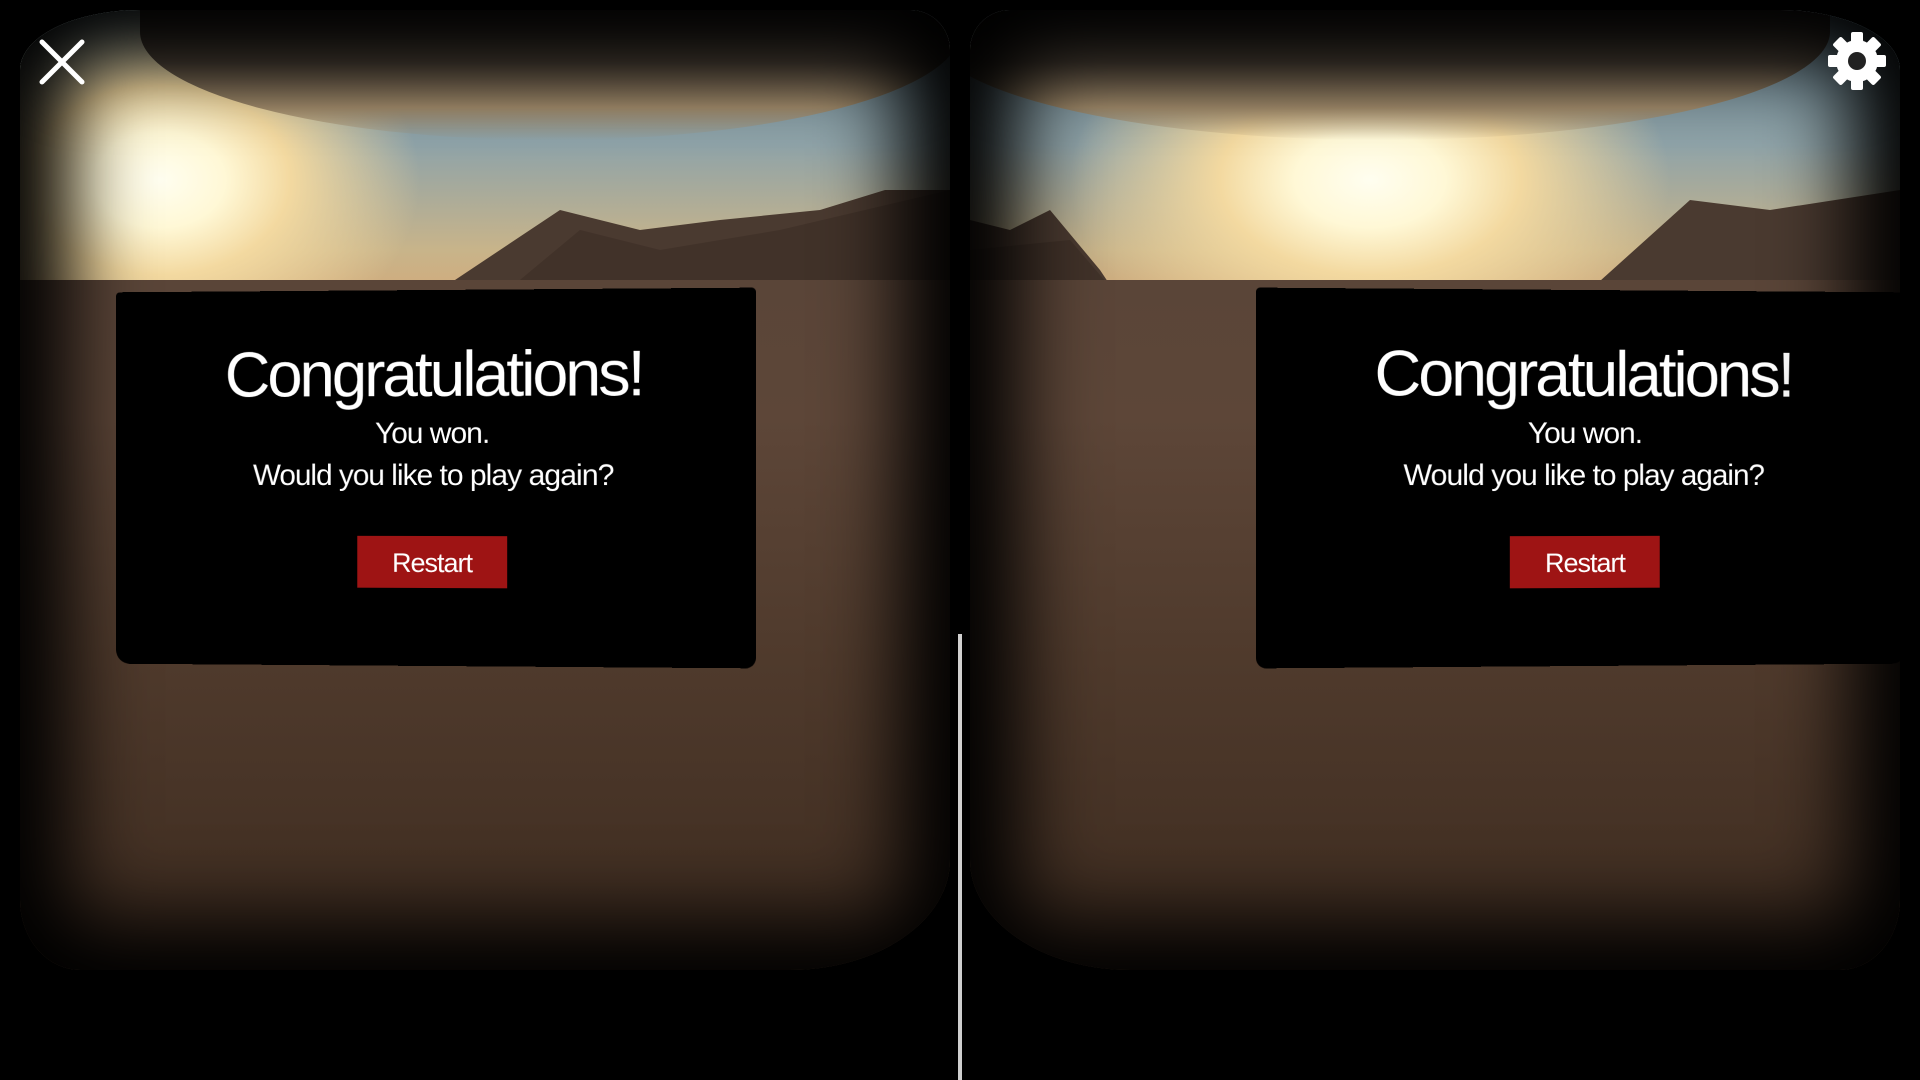 Image resolution: width=1920 pixels, height=1080 pixels. What do you see at coordinates (62, 62) in the screenshot?
I see `close-icon` at bounding box center [62, 62].